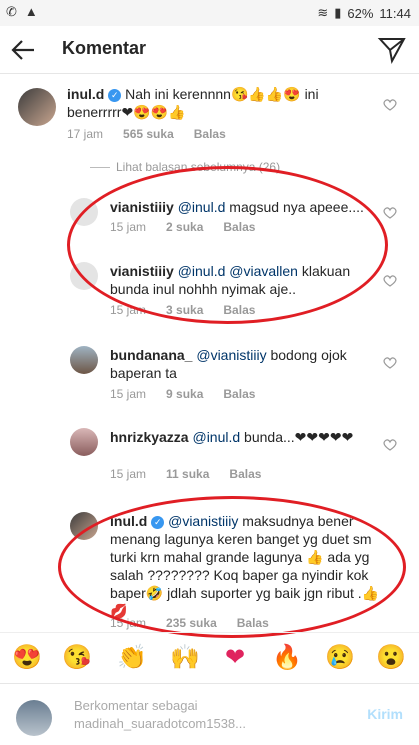  Describe the element at coordinates (235, 658) in the screenshot. I see `heart-emoji-button: ❤` at that location.